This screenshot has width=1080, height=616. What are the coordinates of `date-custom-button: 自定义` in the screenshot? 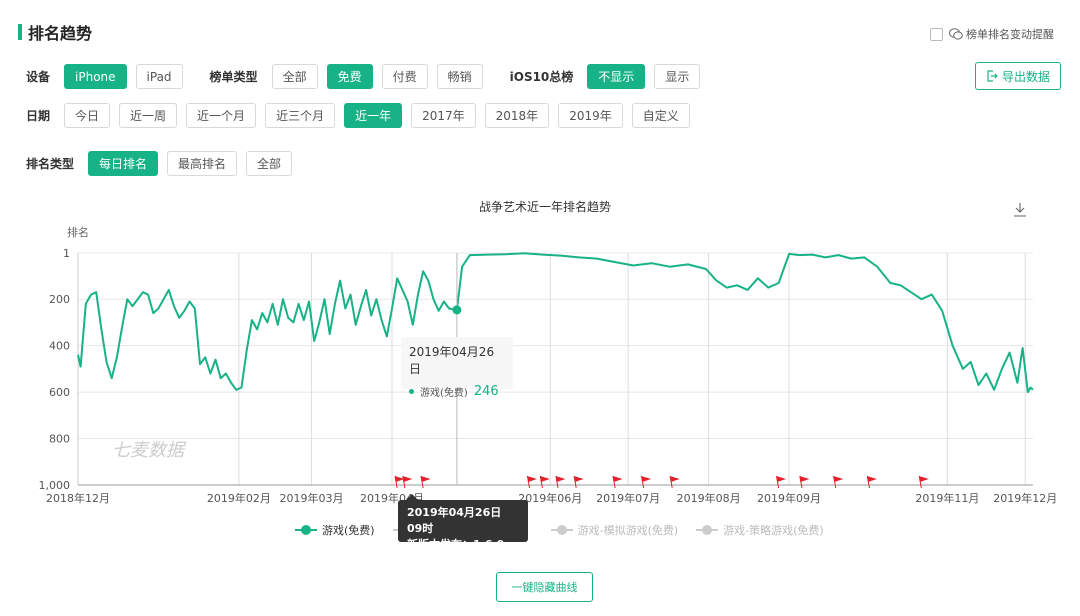 It's located at (660, 115).